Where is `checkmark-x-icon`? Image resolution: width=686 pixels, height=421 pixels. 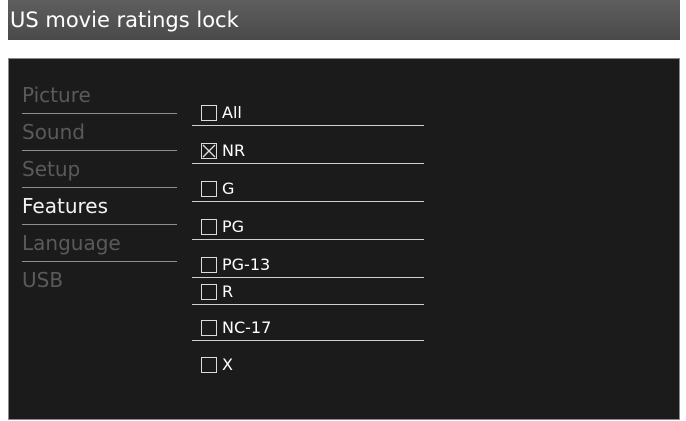
checkmark-x-icon is located at coordinates (209, 151).